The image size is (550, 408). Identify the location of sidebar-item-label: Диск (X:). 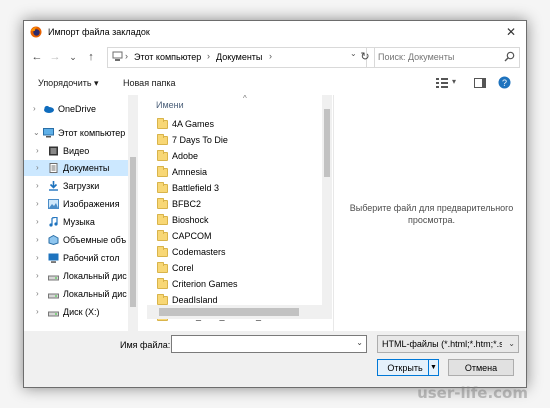
(81, 312).